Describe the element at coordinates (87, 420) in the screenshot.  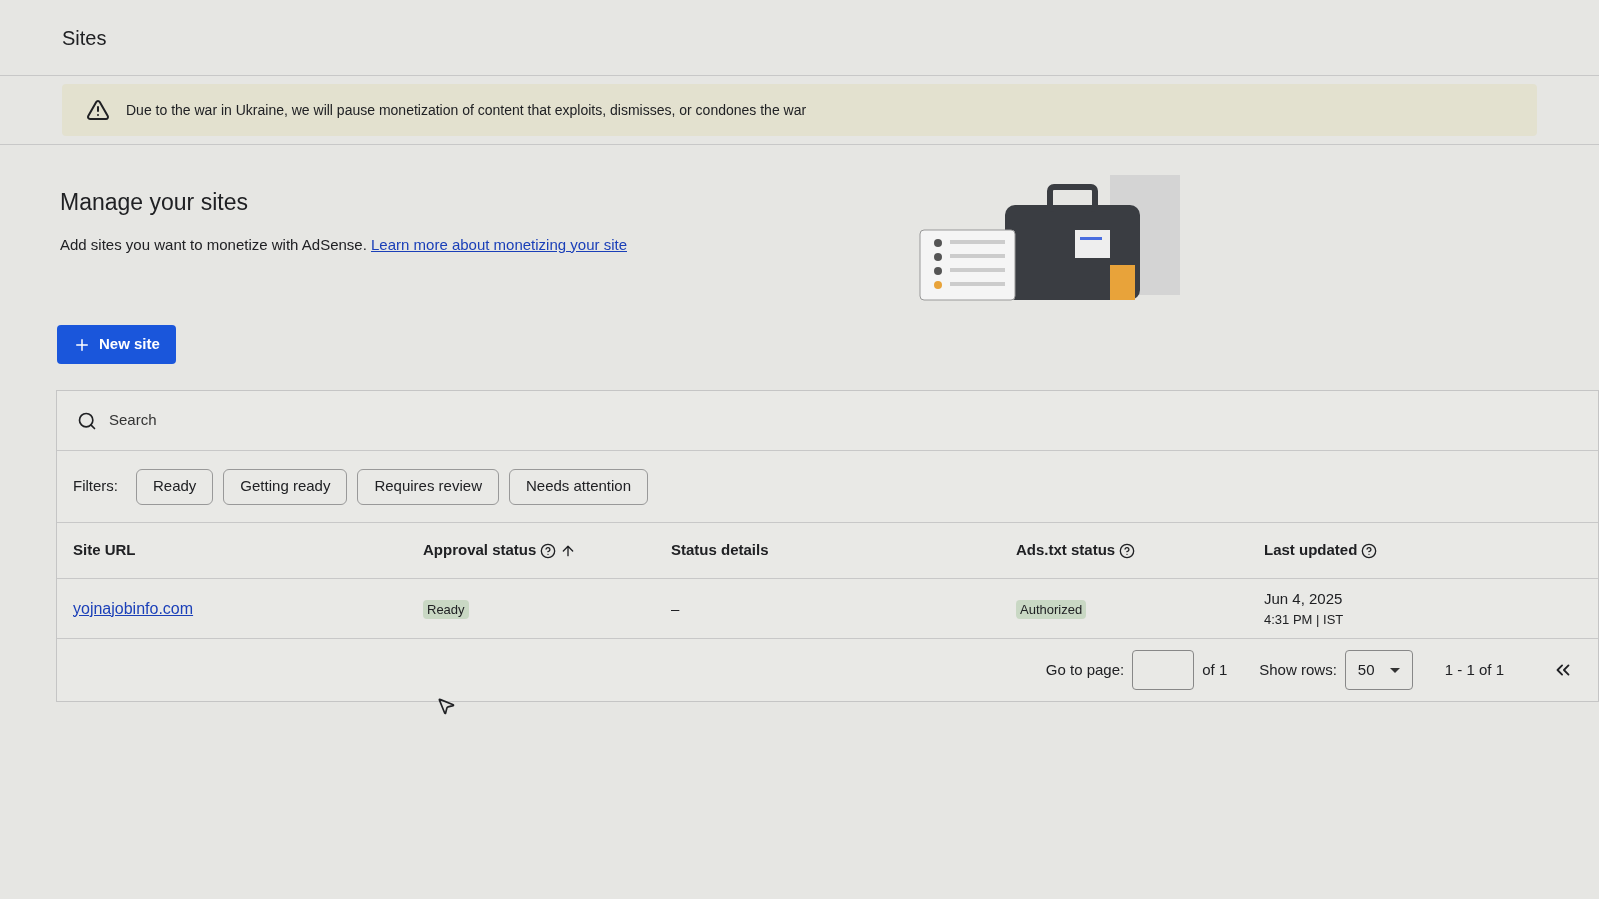
I see `search-icon` at that location.